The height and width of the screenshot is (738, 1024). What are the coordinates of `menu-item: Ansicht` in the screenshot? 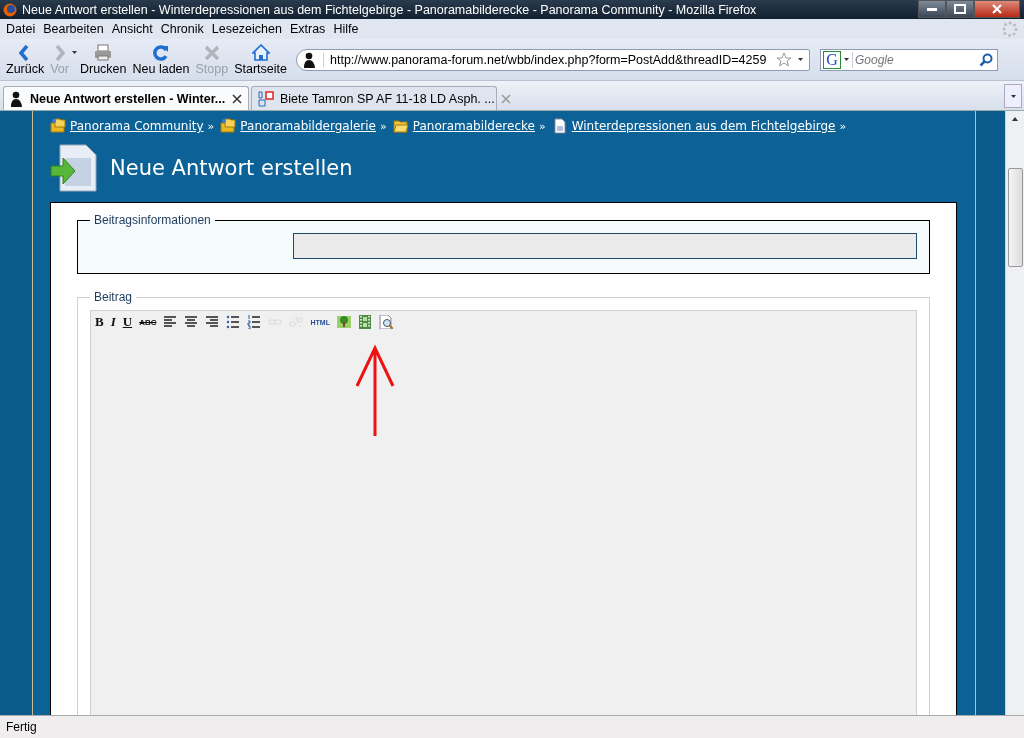 It's located at (132, 29).